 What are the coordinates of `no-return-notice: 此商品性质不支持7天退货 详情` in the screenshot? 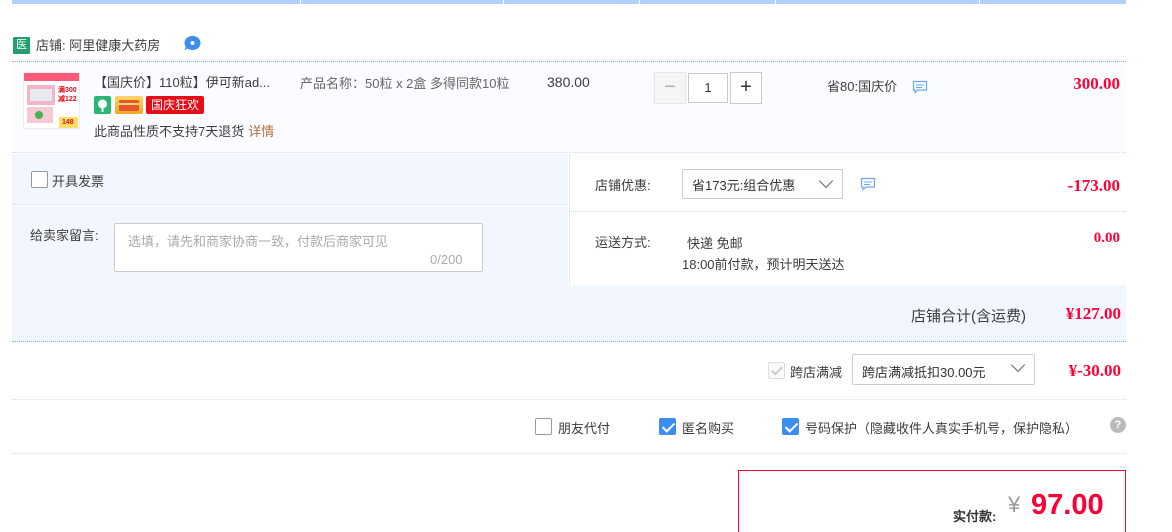 It's located at (184, 130).